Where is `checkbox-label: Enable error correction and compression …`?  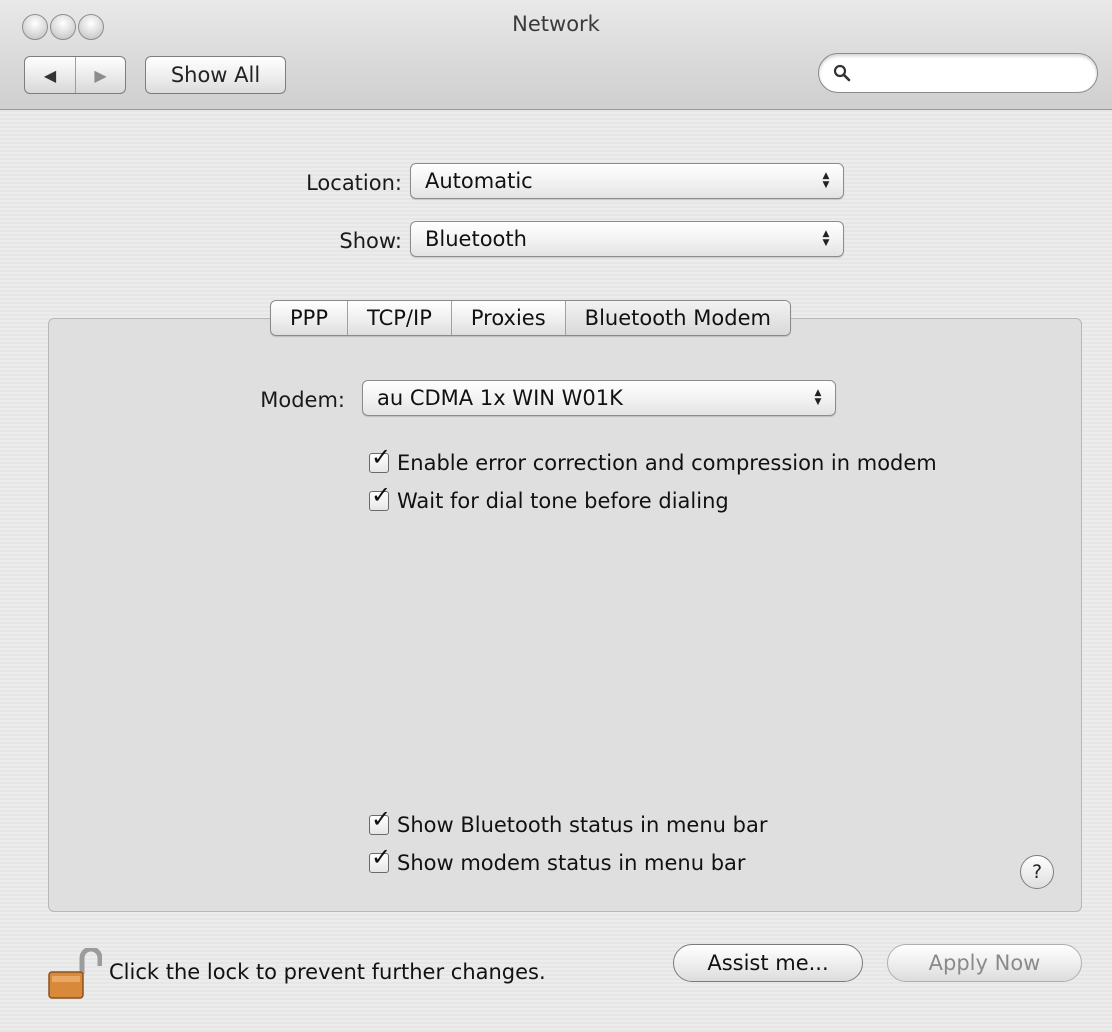 checkbox-label: Enable error correction and compression … is located at coordinates (667, 463).